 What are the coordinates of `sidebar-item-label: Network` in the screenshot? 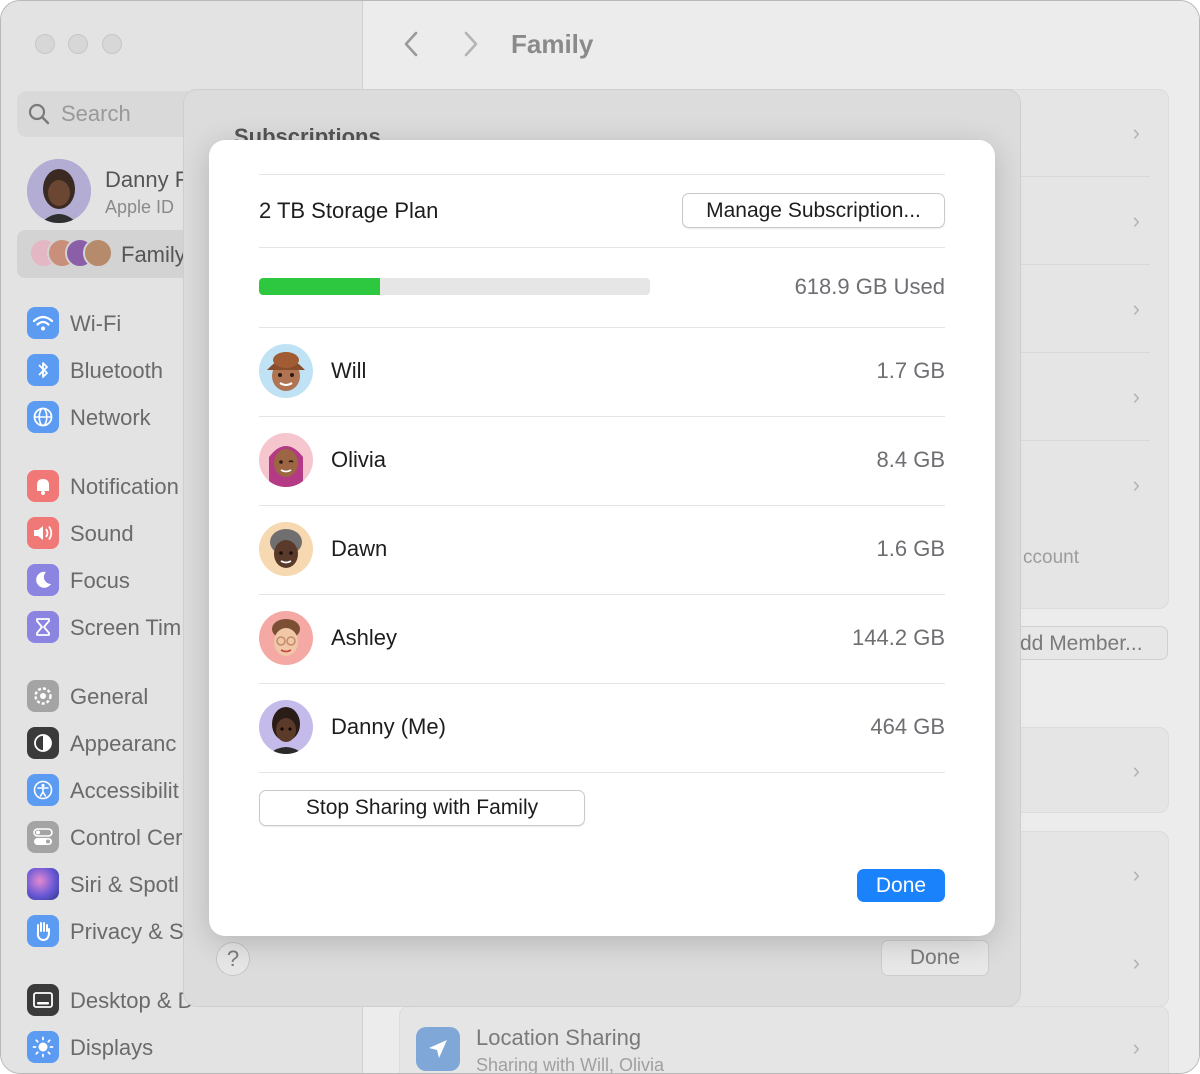 It's located at (110, 417).